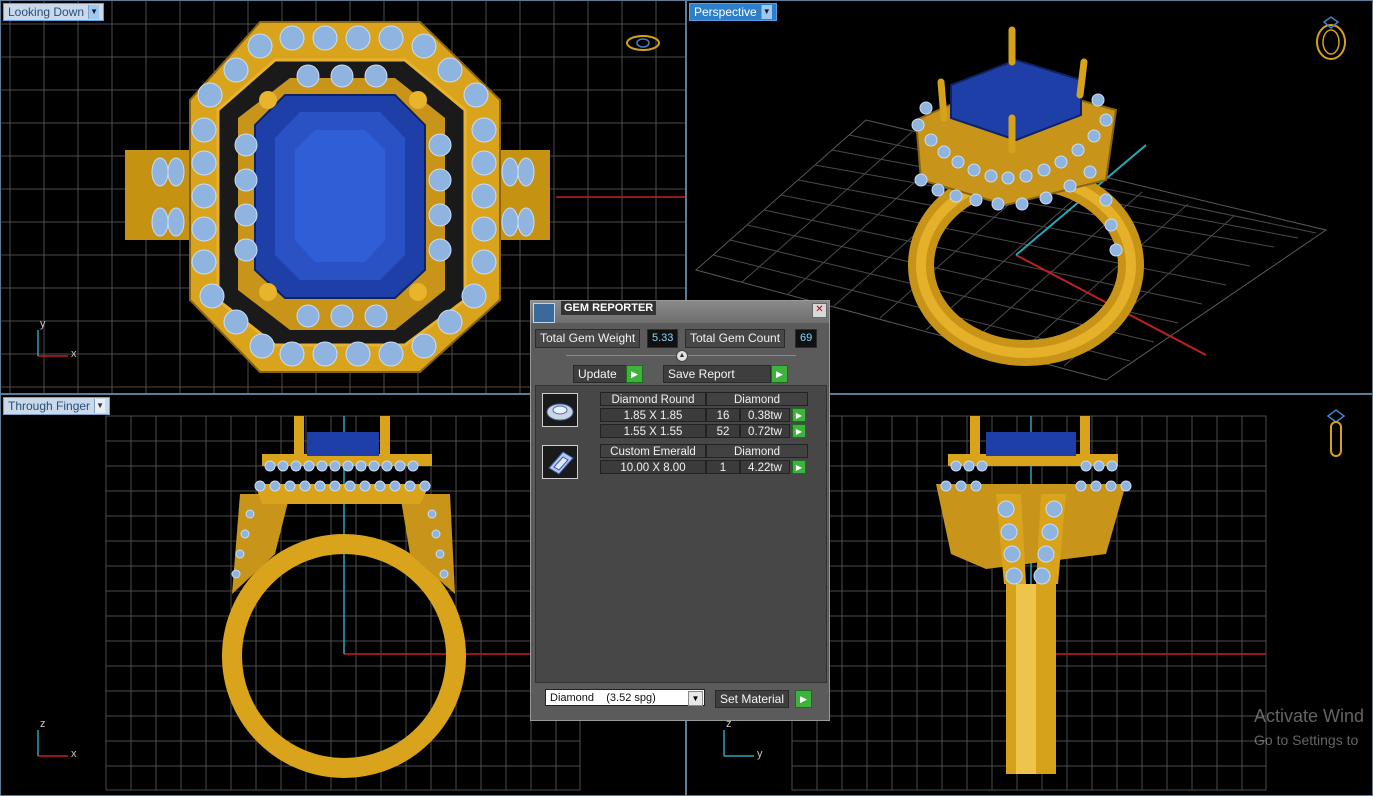  Describe the element at coordinates (663, 338) in the screenshot. I see `total-gem-weight-value: 5.33` at that location.